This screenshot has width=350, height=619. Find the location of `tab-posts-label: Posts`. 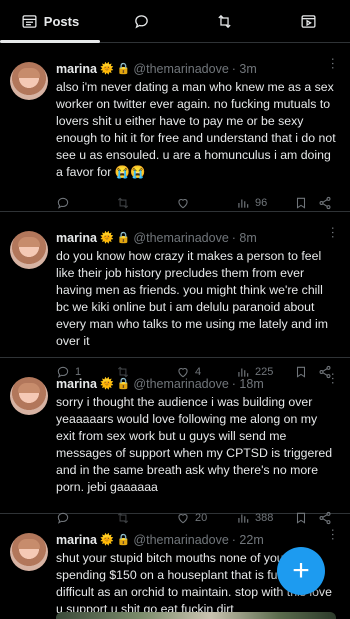

tab-posts-label: Posts is located at coordinates (61, 21).